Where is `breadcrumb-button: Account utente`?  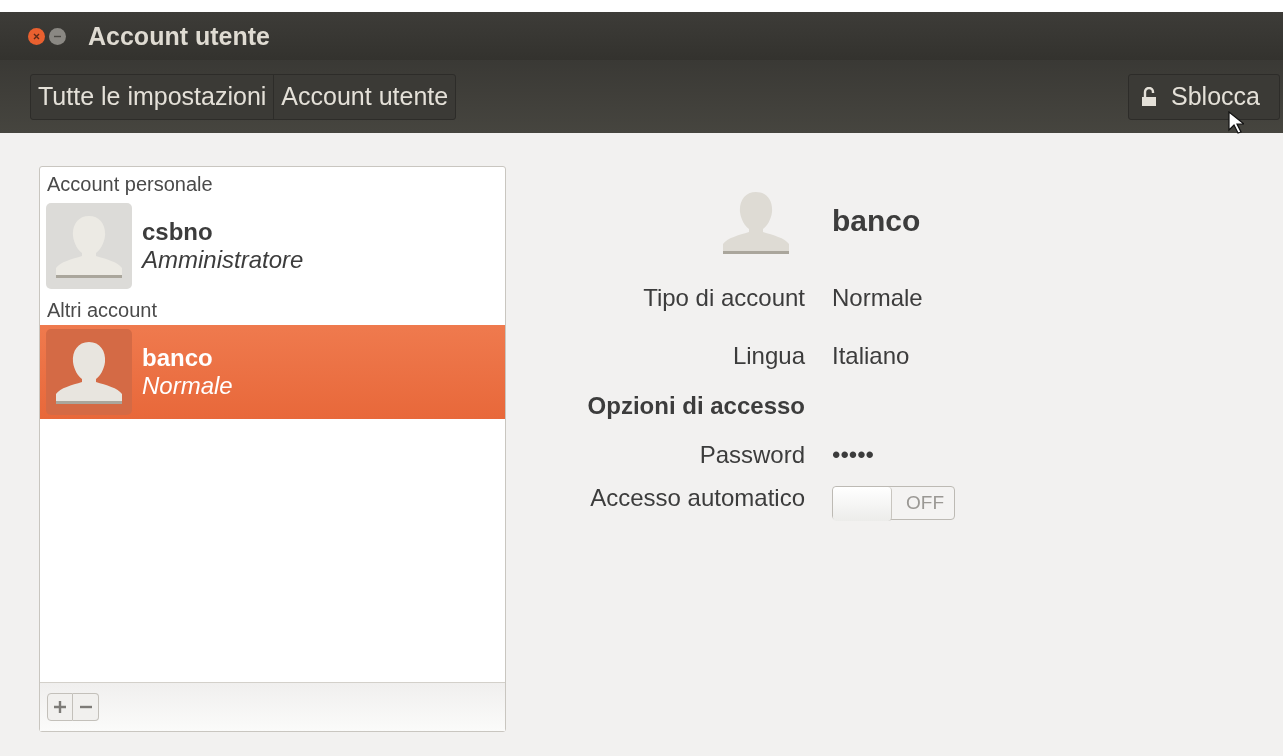 breadcrumb-button: Account utente is located at coordinates (364, 96).